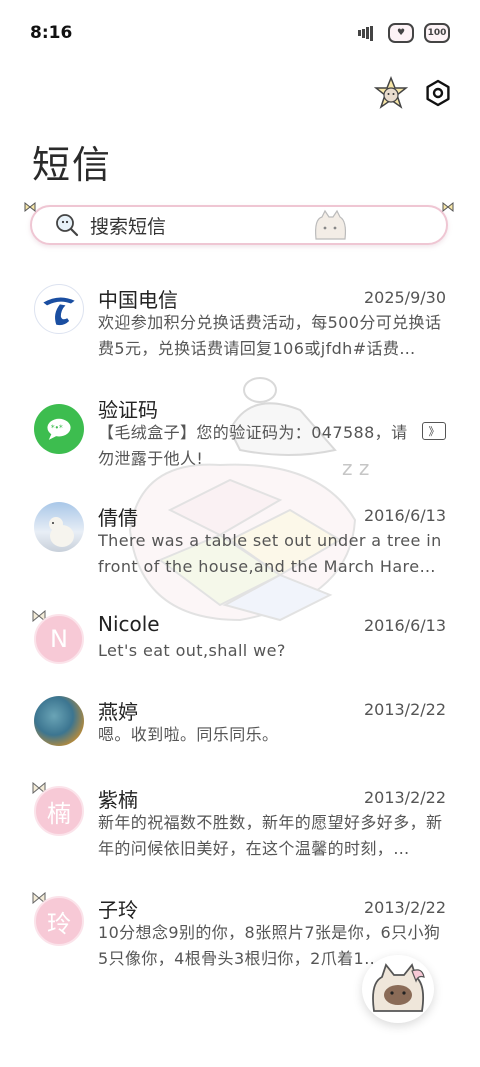  Describe the element at coordinates (240, 33) in the screenshot. I see `status-bar: 8:16 ♥ 100` at that location.